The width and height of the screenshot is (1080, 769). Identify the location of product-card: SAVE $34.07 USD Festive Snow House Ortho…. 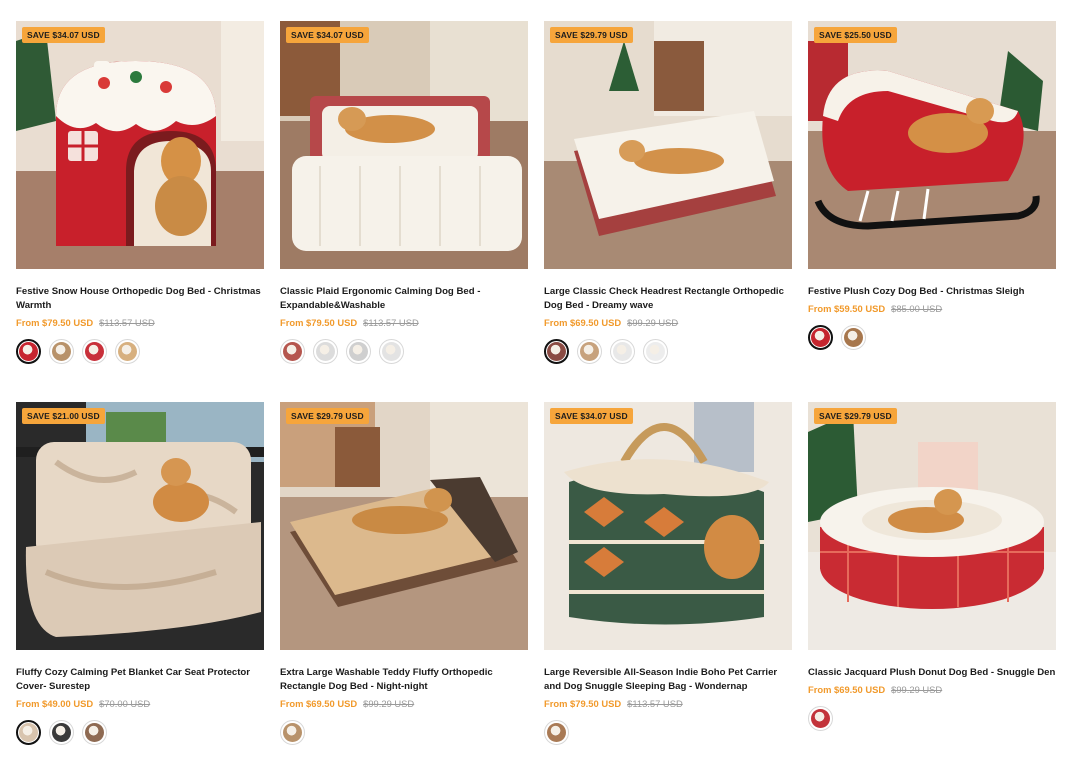
(140, 211).